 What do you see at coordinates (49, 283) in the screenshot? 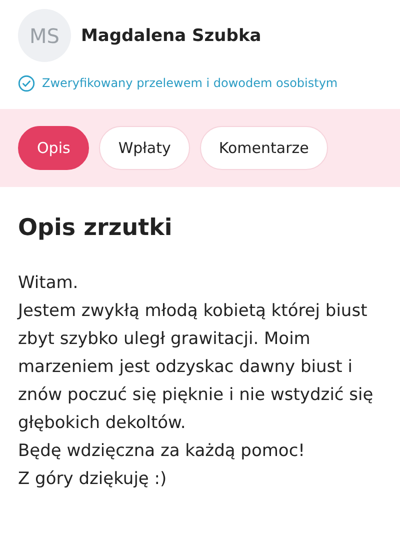
I see `description-text: Witam.` at bounding box center [49, 283].